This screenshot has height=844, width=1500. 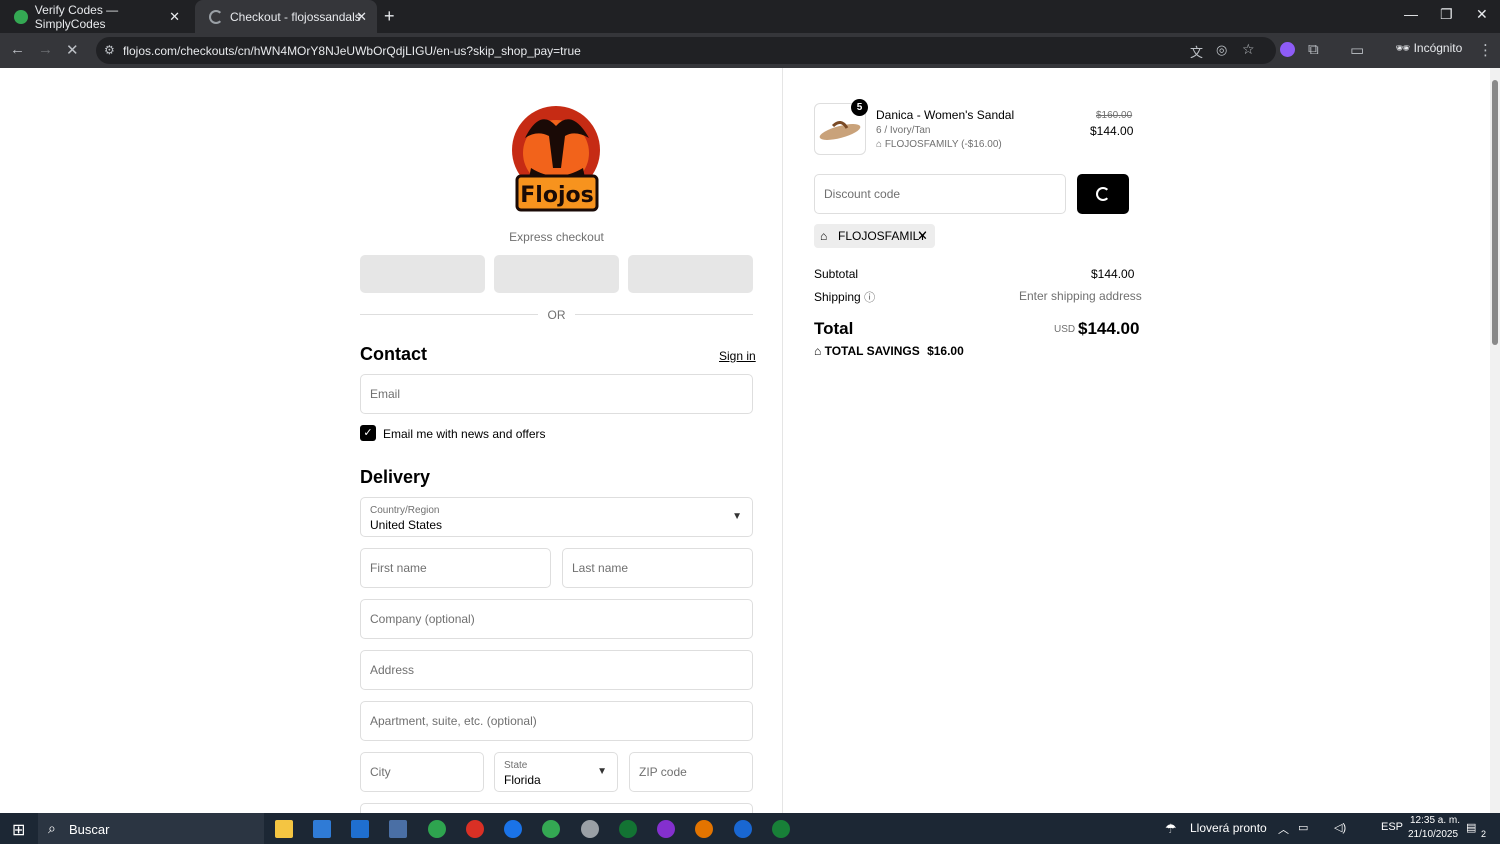 I want to click on windows-start-icon: ⊞, so click(x=18, y=830).